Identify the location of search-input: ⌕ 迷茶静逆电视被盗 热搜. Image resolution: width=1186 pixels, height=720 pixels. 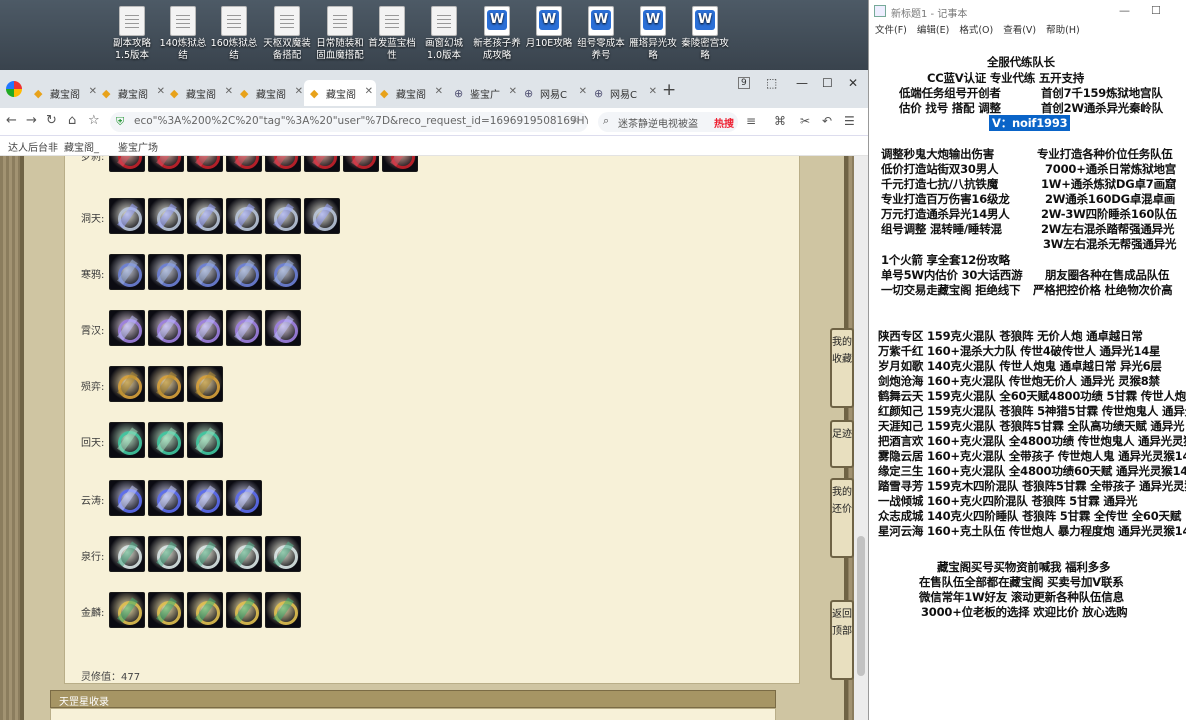
(668, 122).